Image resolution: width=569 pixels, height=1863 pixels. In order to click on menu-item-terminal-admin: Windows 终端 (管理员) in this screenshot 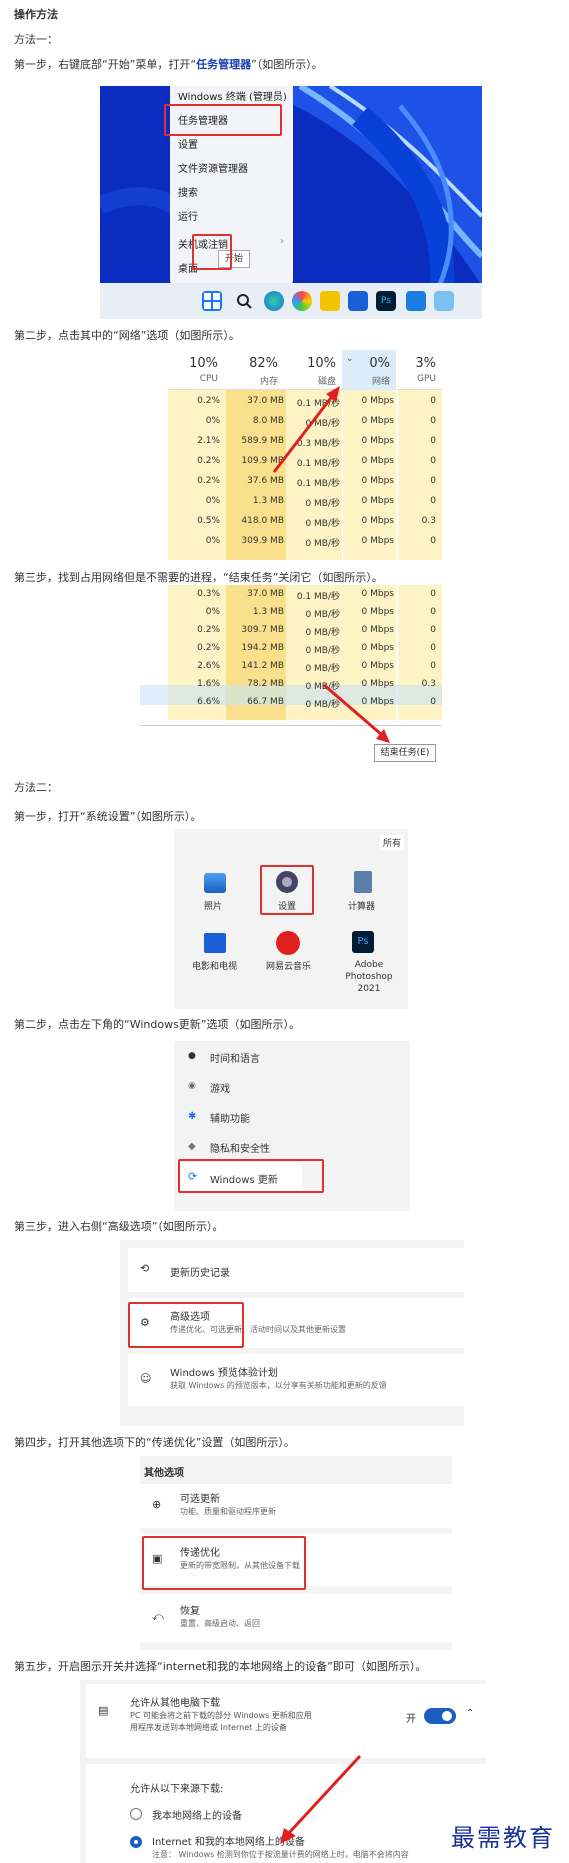, I will do `click(232, 95)`.